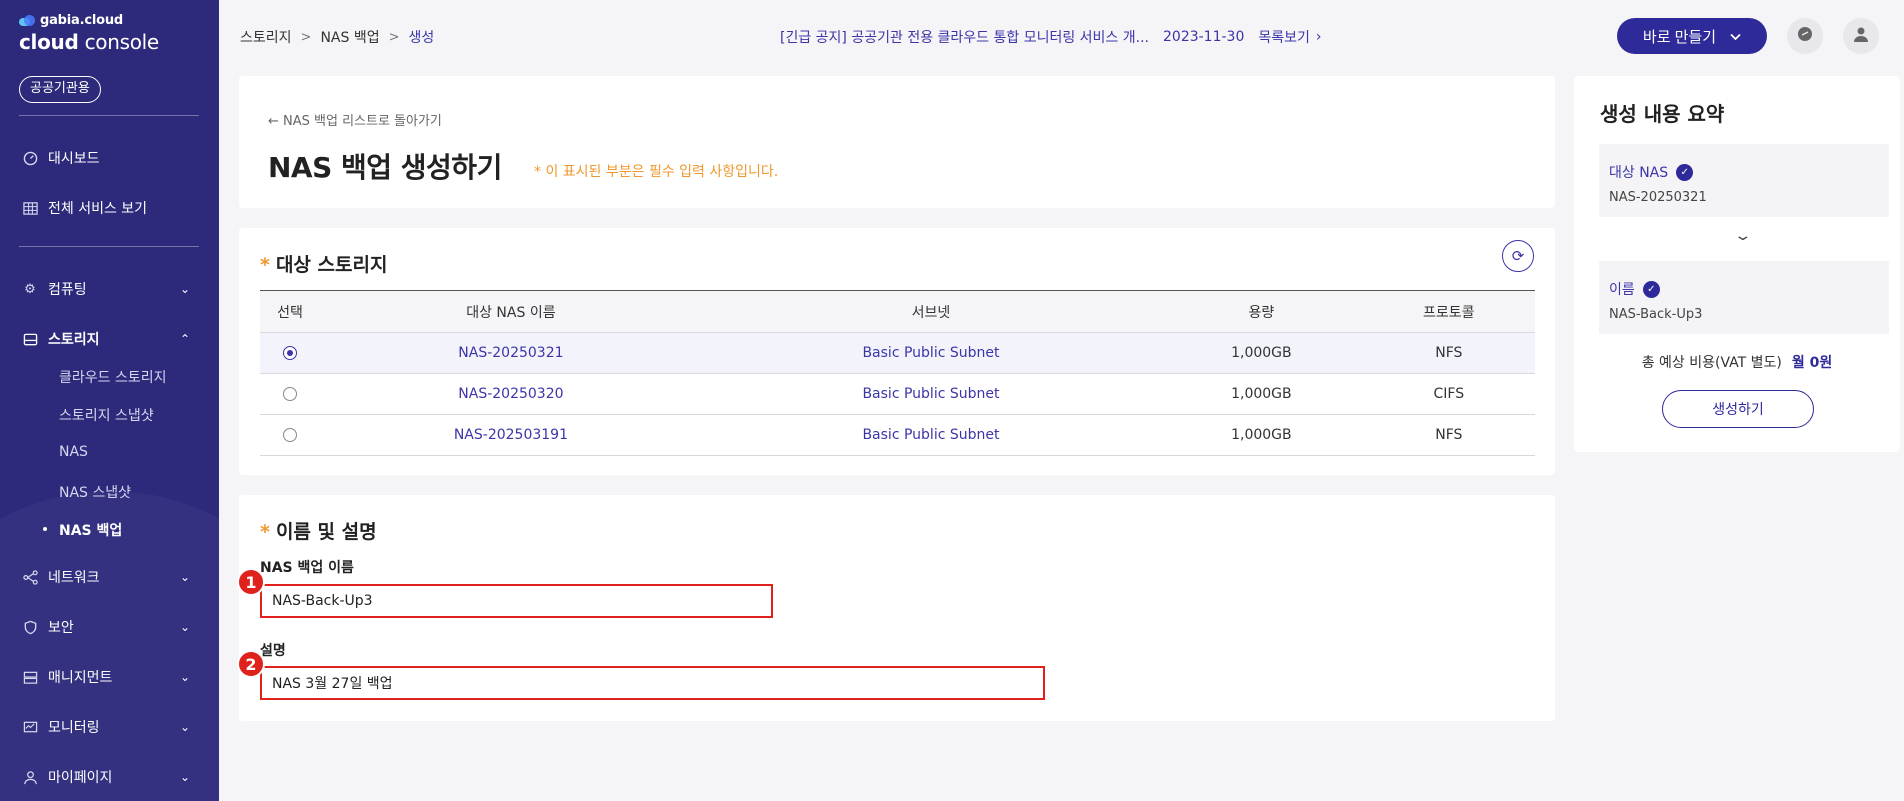 This screenshot has width=1904, height=801. What do you see at coordinates (1622, 290) in the screenshot?
I see `summary-name-label-text: 이름` at bounding box center [1622, 290].